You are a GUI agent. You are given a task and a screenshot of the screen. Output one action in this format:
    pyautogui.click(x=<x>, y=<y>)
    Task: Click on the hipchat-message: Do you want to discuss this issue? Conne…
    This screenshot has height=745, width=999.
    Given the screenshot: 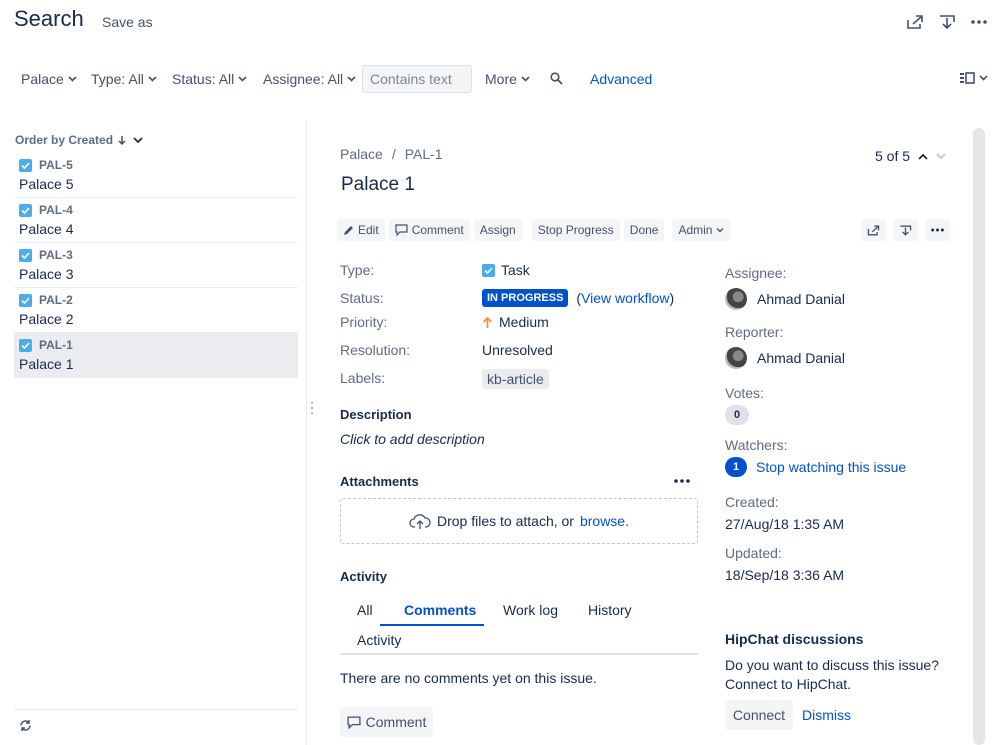 What is the action you would take?
    pyautogui.click(x=832, y=674)
    